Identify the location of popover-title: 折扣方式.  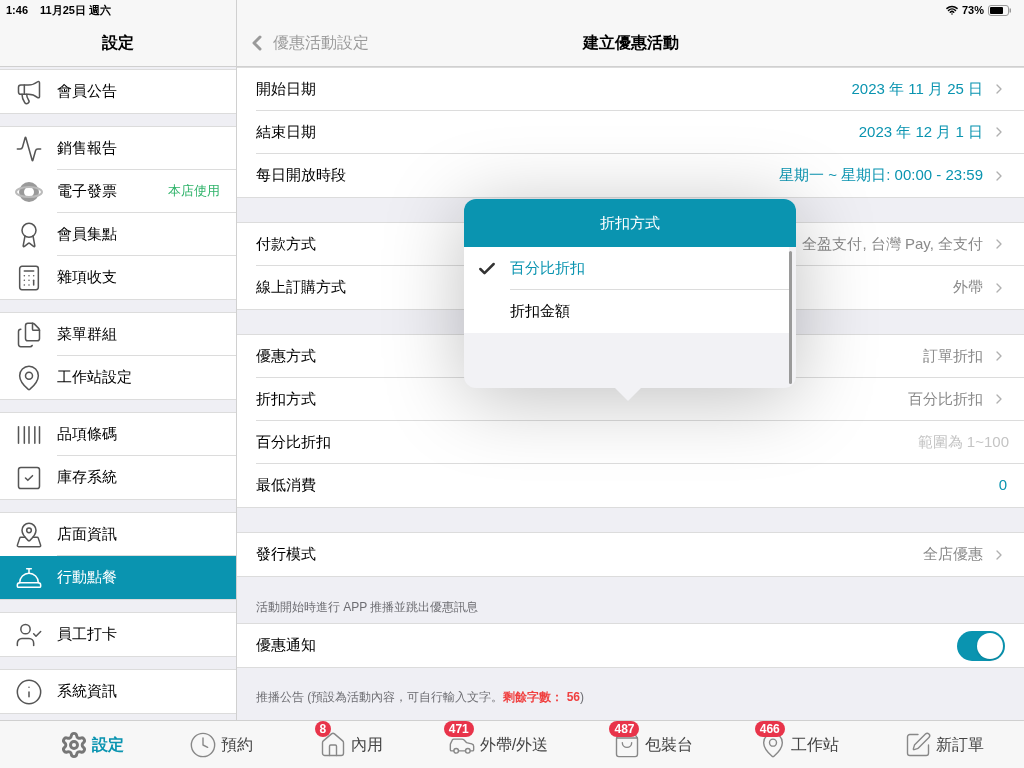
(630, 222).